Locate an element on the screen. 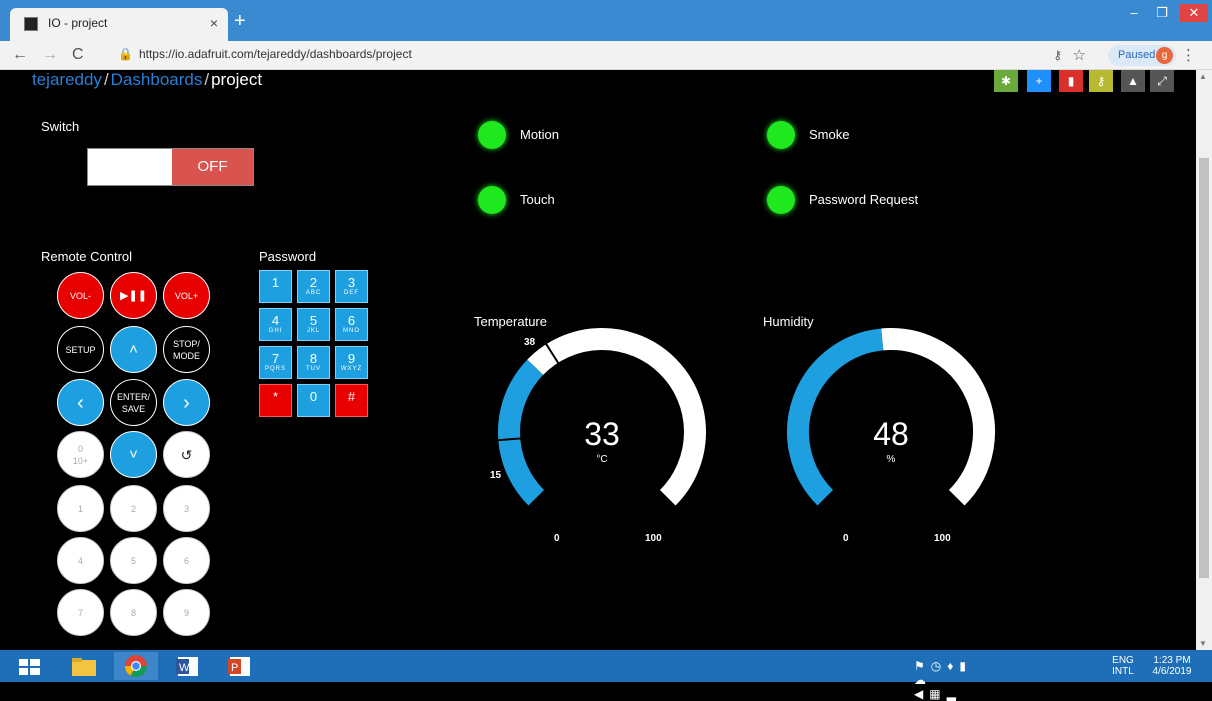 This screenshot has width=1212, height=701. keypad-letters: MNO is located at coordinates (351, 331).